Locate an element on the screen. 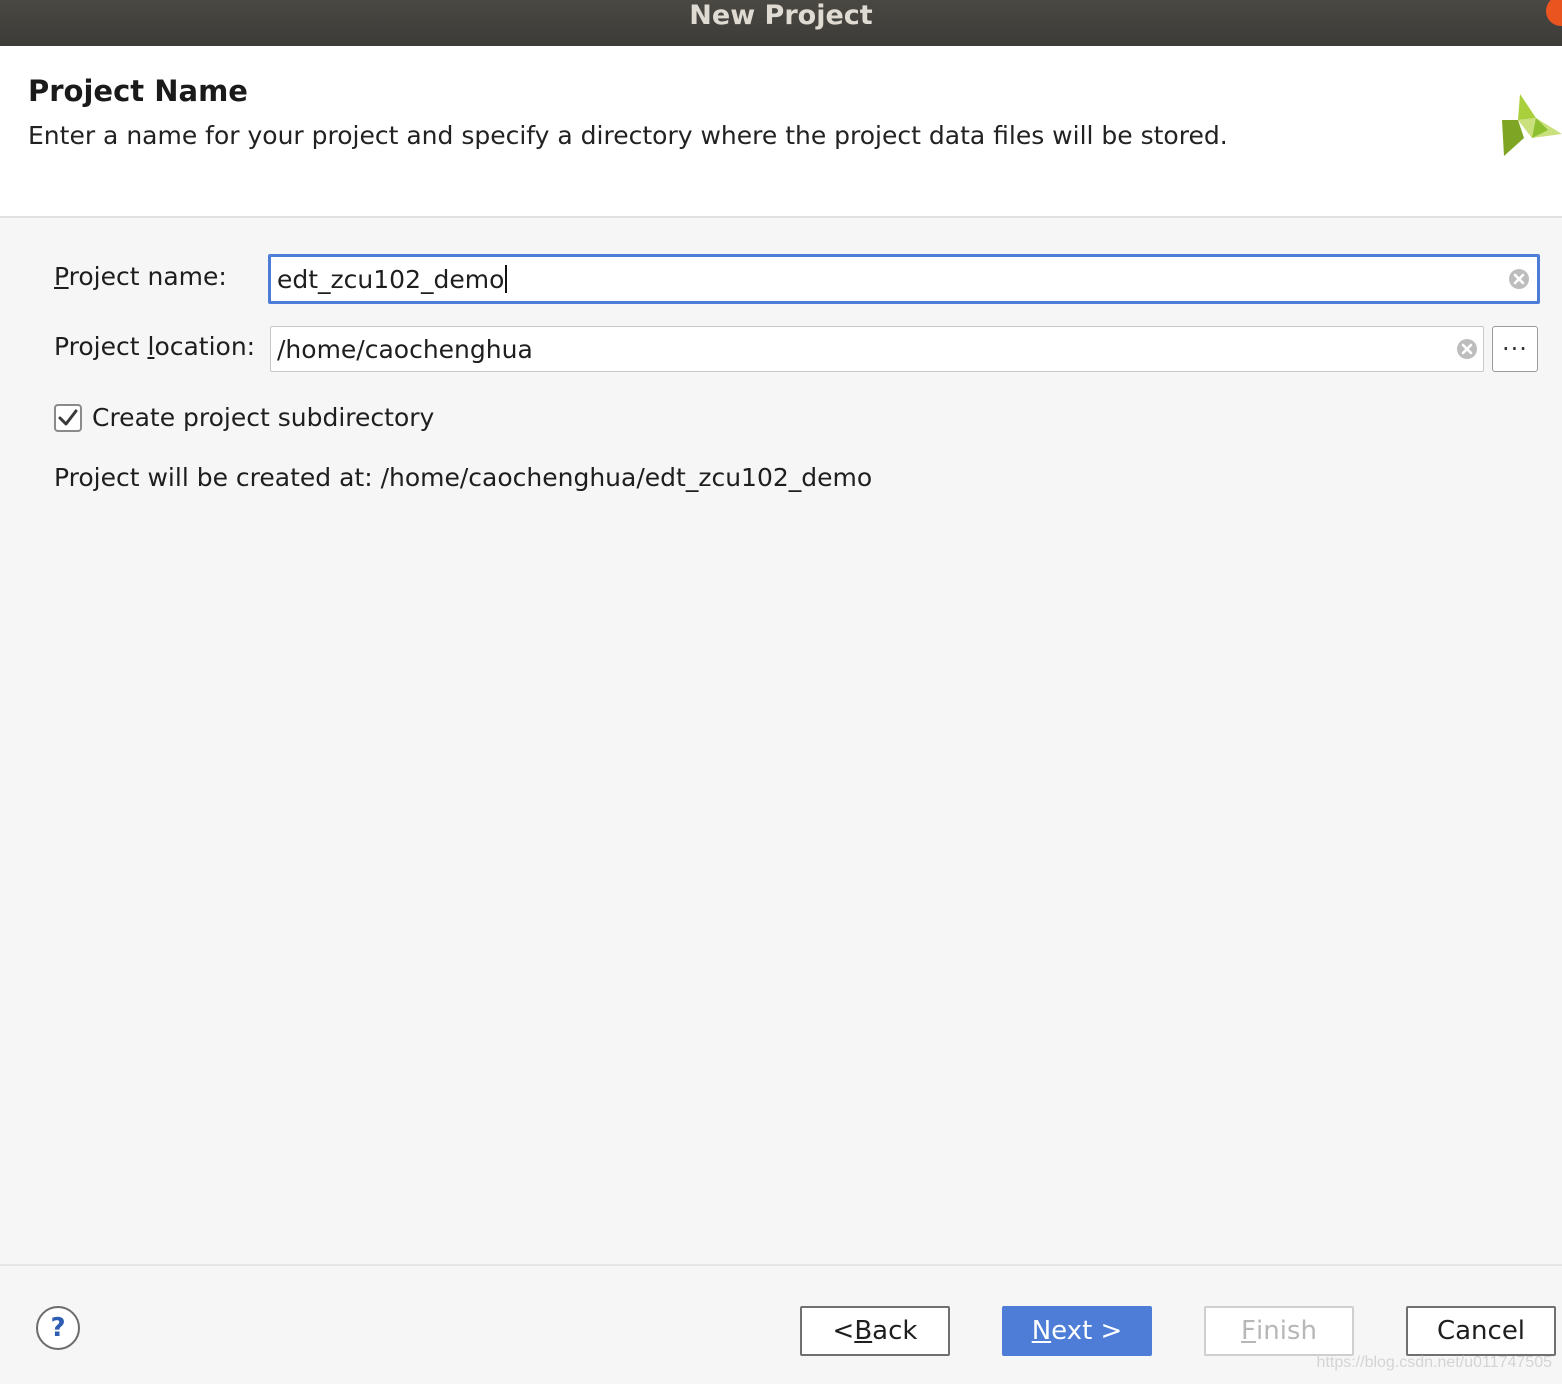  project-name-label: Project name: is located at coordinates (140, 276).